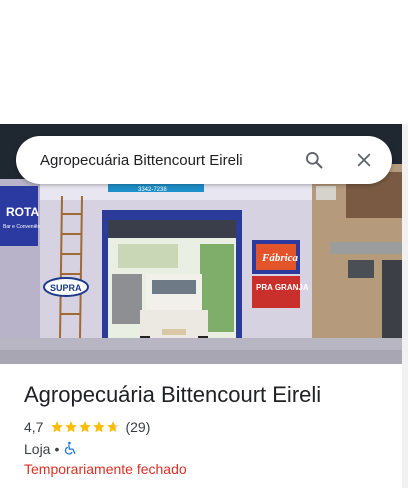  Describe the element at coordinates (280, 258) in the screenshot. I see `poster-fabrica: Fábrica` at that location.